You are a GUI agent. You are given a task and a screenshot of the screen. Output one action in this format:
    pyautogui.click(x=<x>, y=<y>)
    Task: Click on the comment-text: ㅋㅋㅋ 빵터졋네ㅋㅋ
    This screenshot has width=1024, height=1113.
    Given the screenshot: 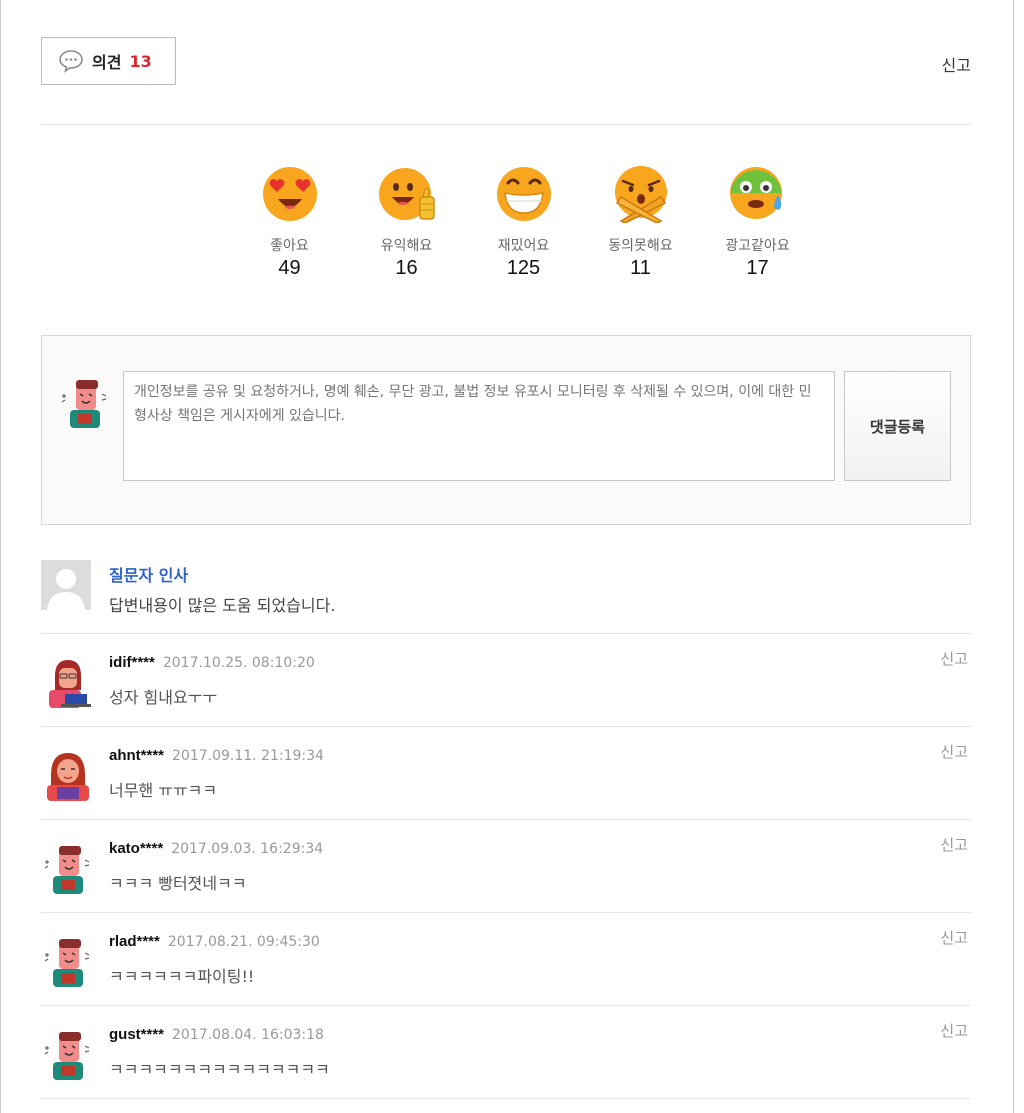 What is the action you would take?
    pyautogui.click(x=178, y=883)
    